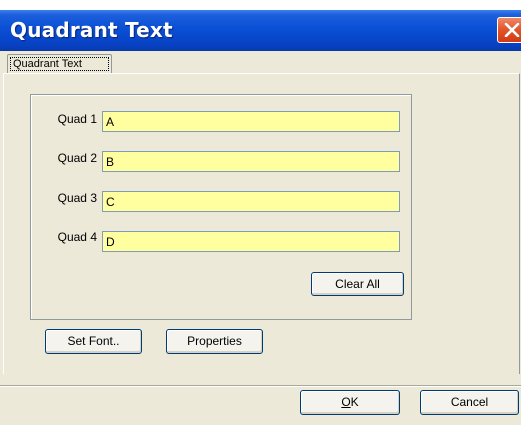 Image resolution: width=521 pixels, height=425 pixels. What do you see at coordinates (77, 198) in the screenshot?
I see `quad-3-label: Quad 3` at bounding box center [77, 198].